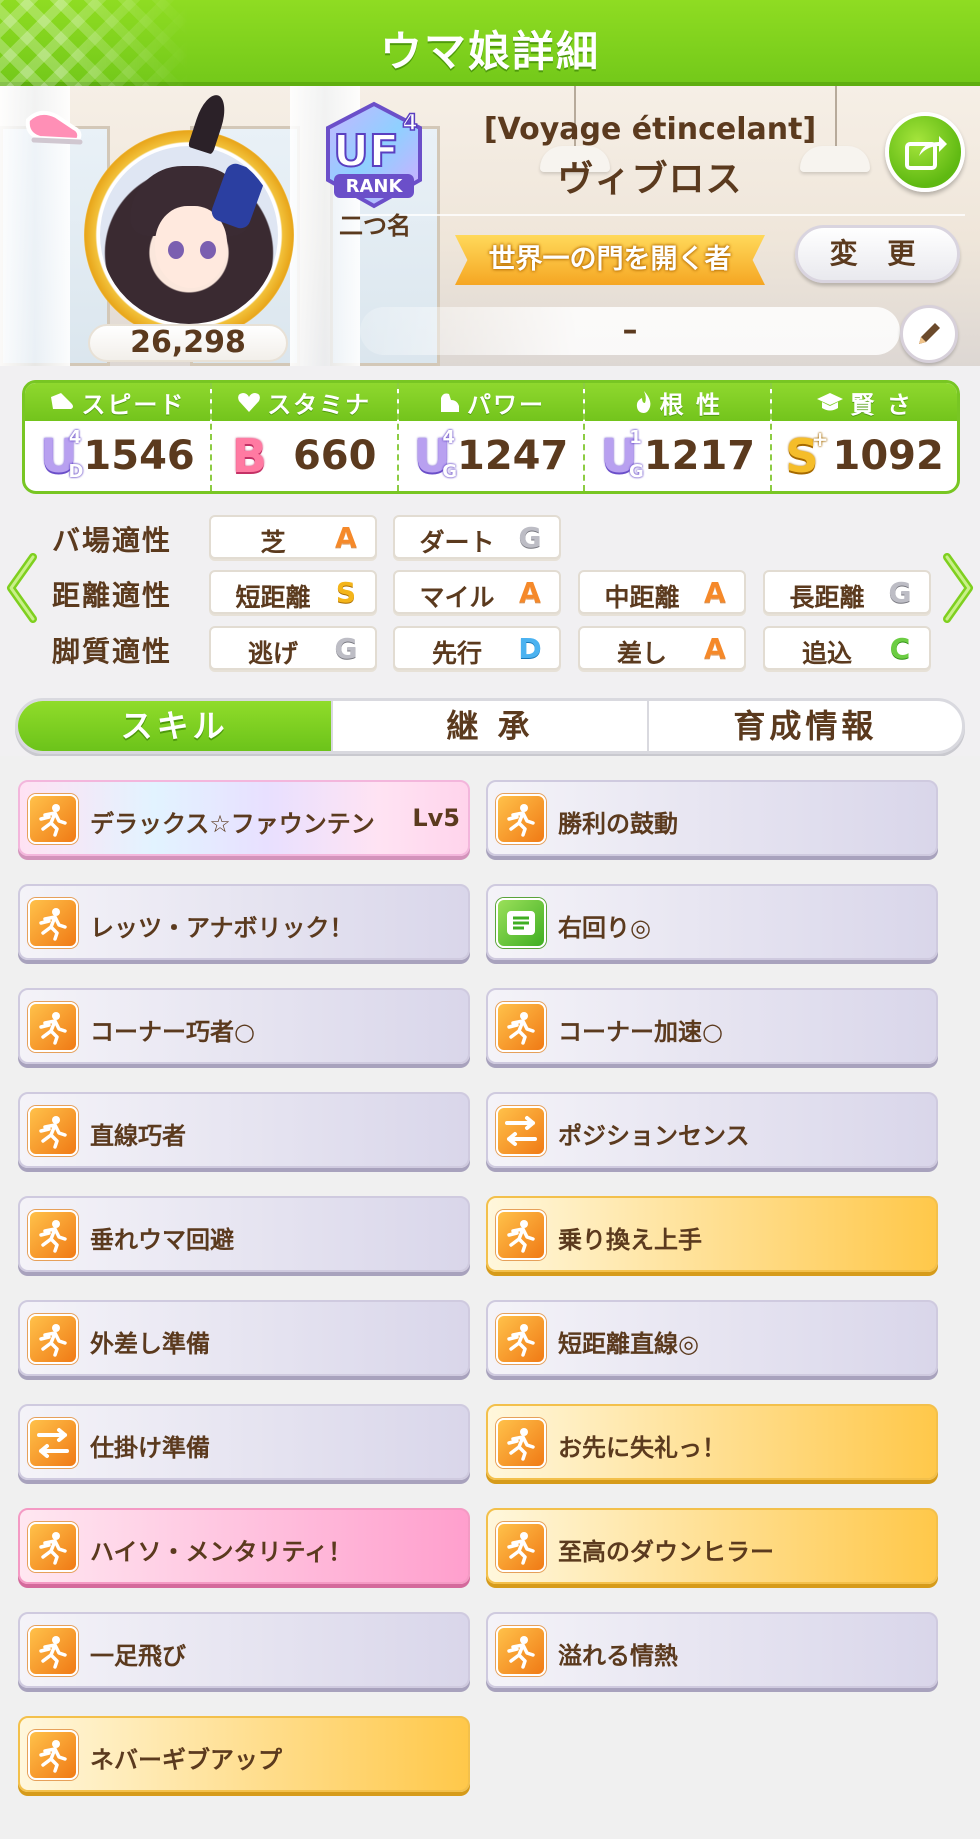  I want to click on skill-card: 右回り◎, so click(712, 922).